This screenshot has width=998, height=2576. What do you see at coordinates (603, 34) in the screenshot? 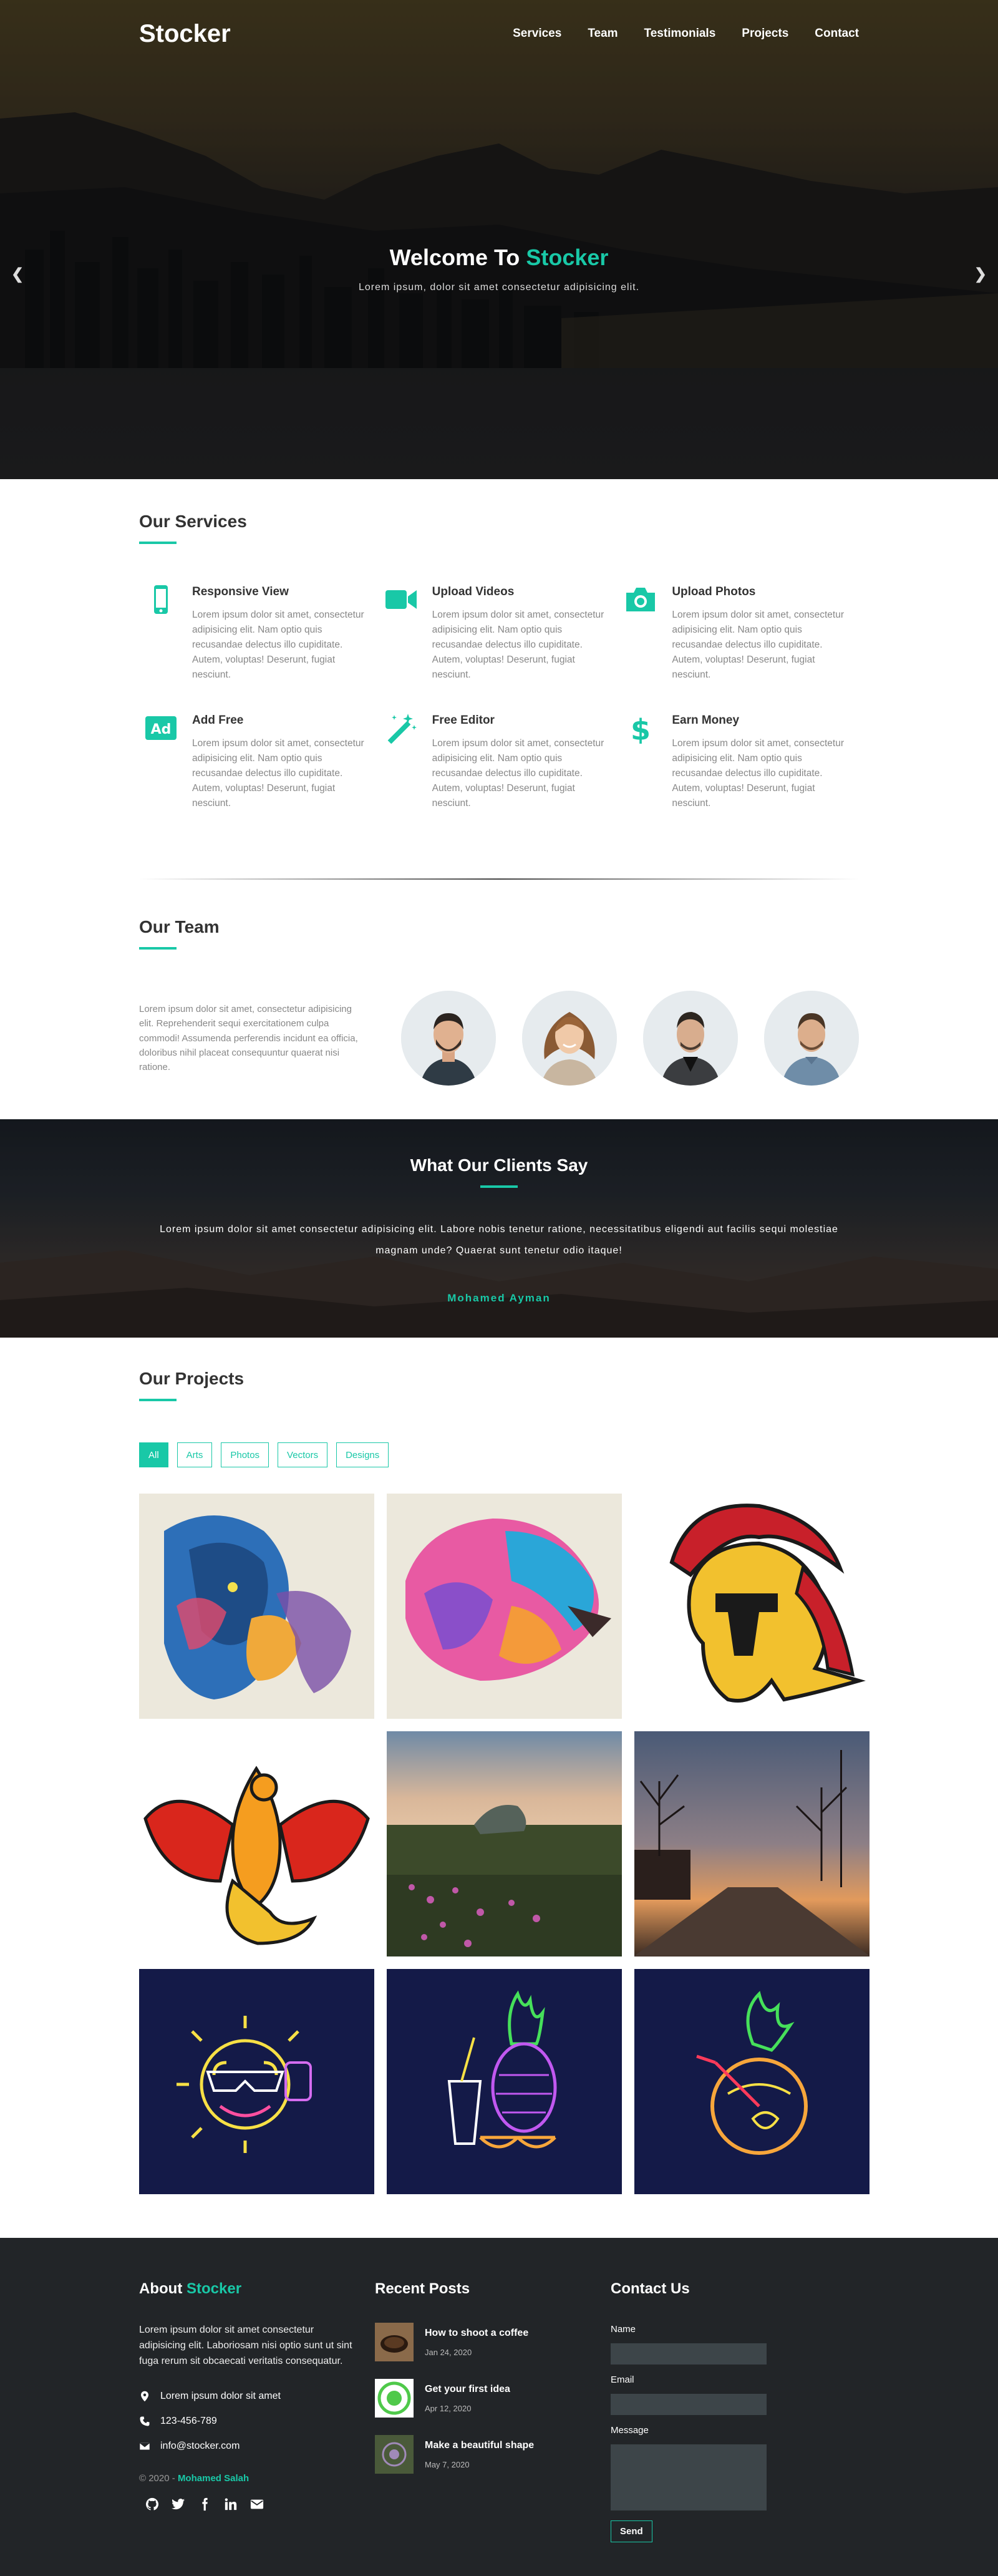
I see `nav-link-team: Team` at bounding box center [603, 34].